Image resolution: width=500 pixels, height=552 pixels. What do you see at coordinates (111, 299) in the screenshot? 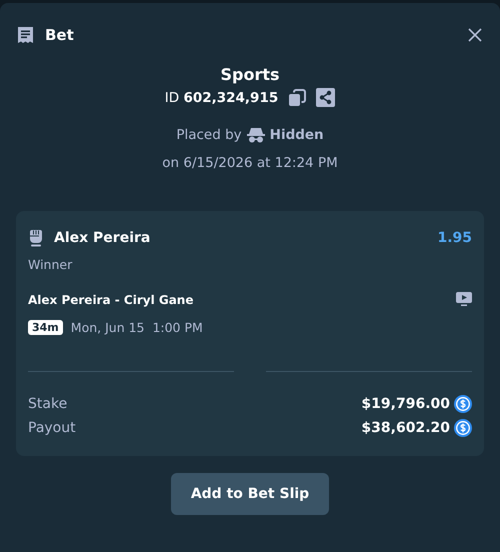
I see `event-name: Alex Pereira - Ciryl Gane` at bounding box center [111, 299].